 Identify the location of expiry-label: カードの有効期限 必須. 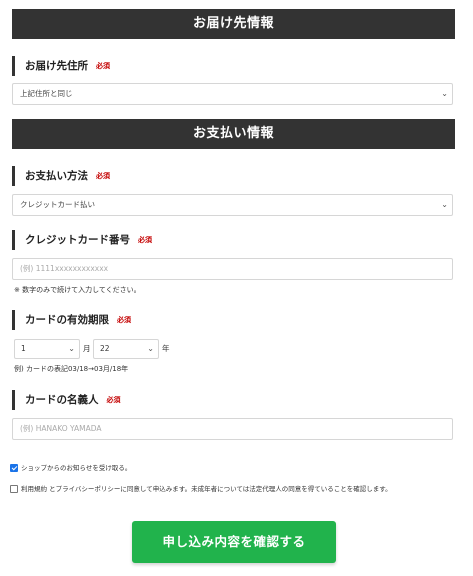
(71, 320).